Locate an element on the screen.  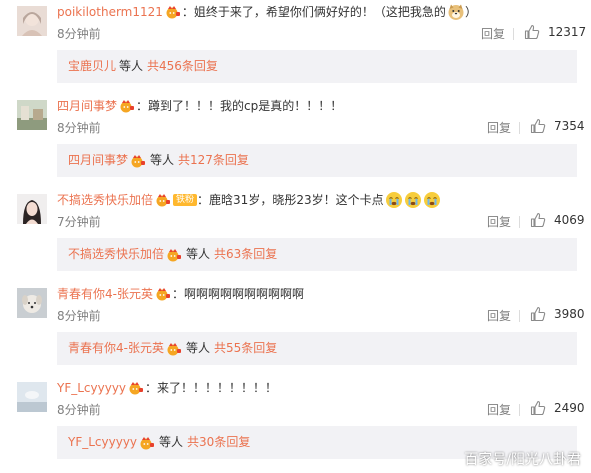
like-button: 7354 is located at coordinates (557, 126).